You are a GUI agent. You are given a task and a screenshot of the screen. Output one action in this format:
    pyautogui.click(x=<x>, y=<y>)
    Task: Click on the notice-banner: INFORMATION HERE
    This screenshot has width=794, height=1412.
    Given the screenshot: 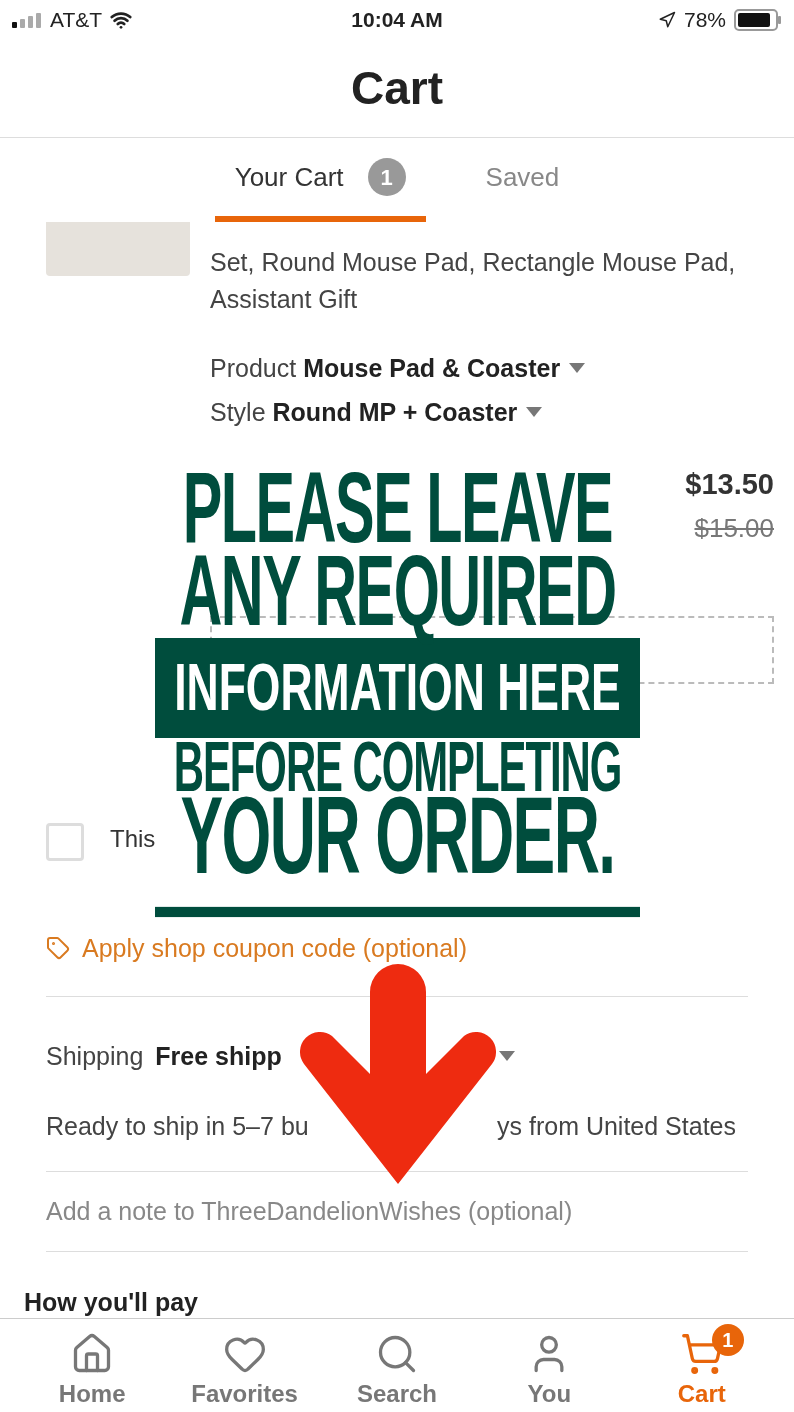 What is the action you would take?
    pyautogui.click(x=397, y=688)
    